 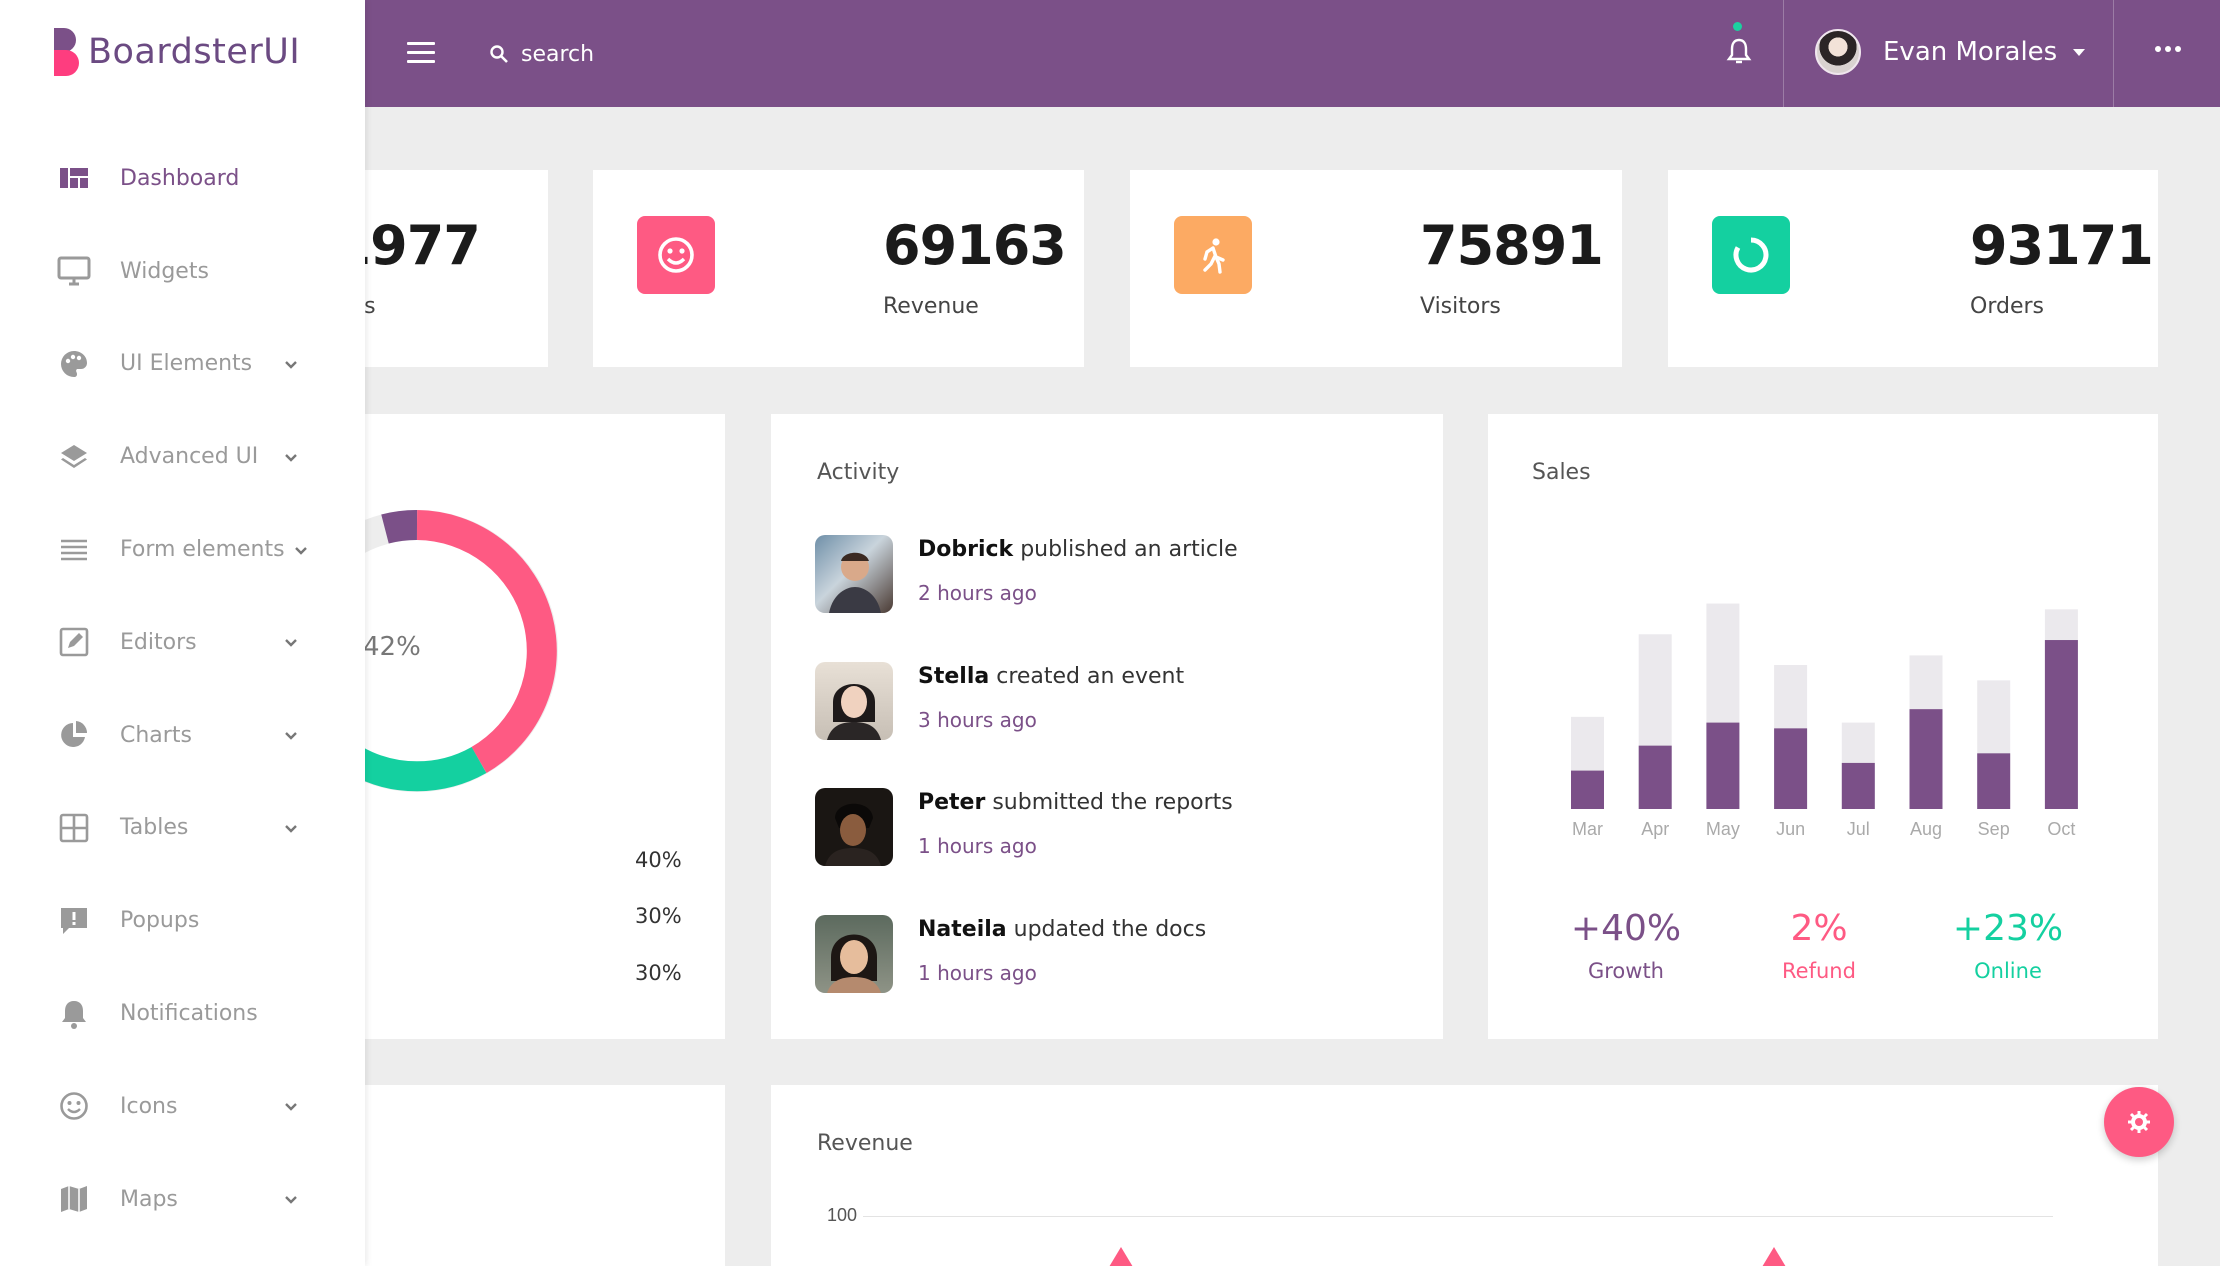 I want to click on topbar-divider, so click(x=1783, y=53).